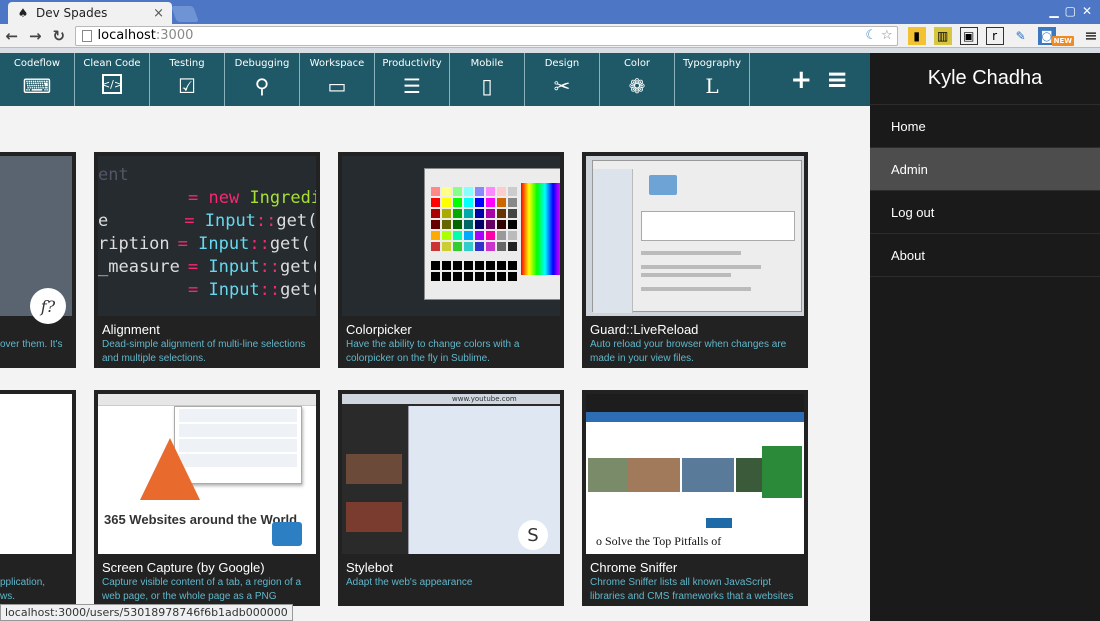  What do you see at coordinates (985, 212) in the screenshot?
I see `nav-log-out: Log out` at bounding box center [985, 212].